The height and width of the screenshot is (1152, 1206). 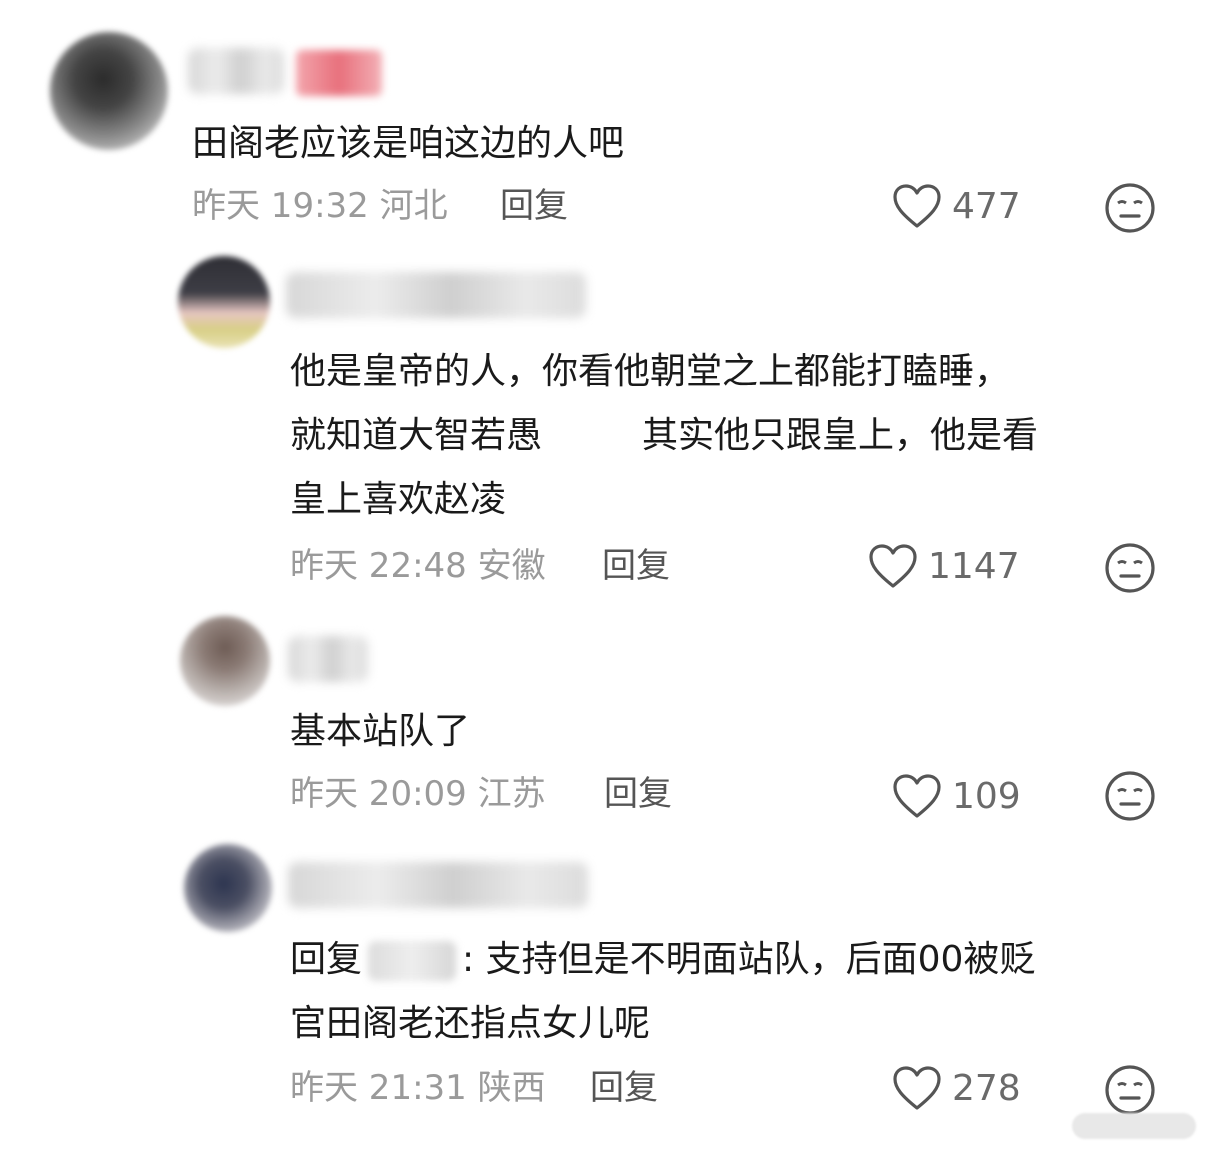 I want to click on comment-text-line-3: 皇上喜欢赵凌, so click(x=398, y=499).